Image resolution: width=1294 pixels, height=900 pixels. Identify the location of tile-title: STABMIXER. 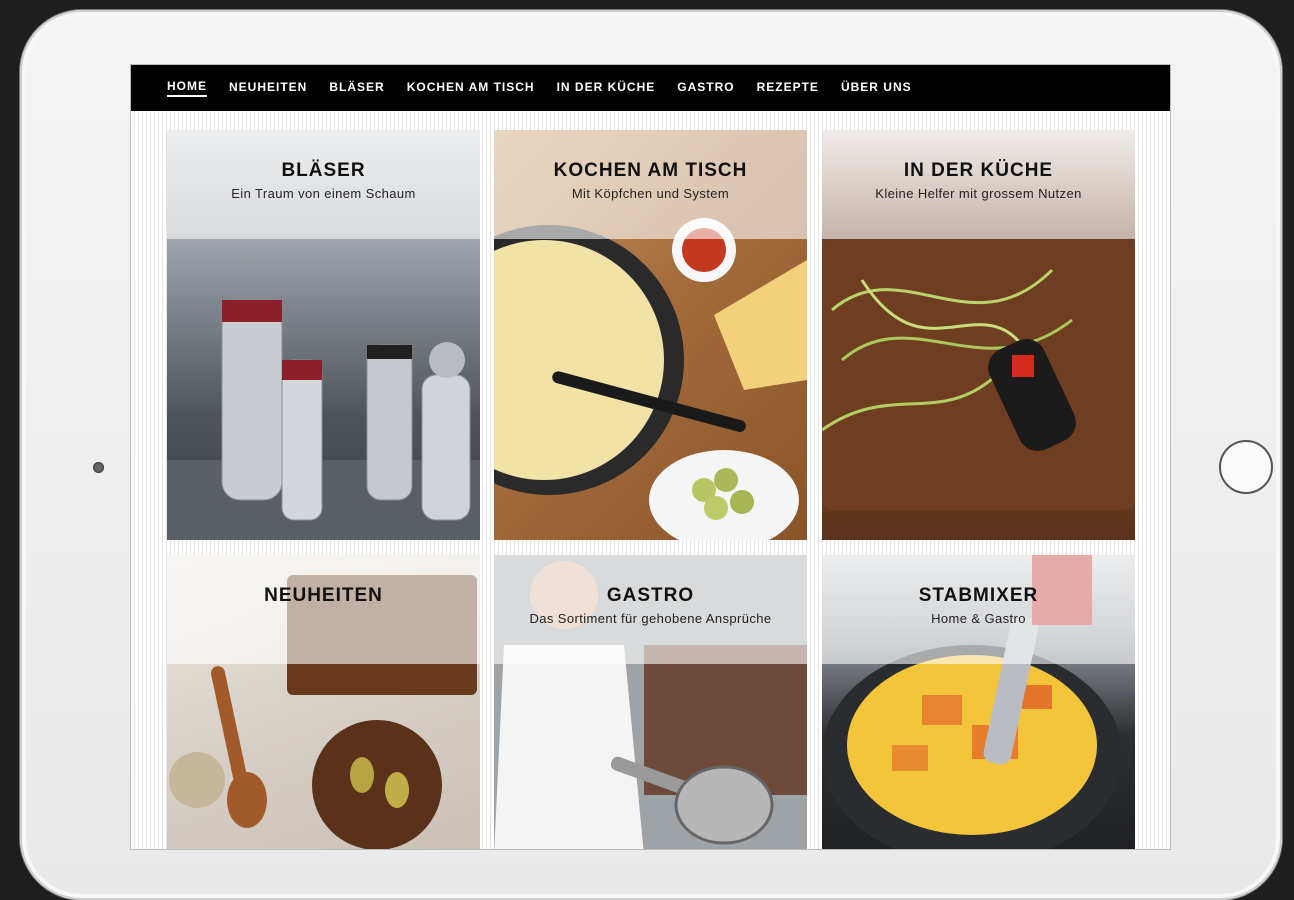
(978, 595).